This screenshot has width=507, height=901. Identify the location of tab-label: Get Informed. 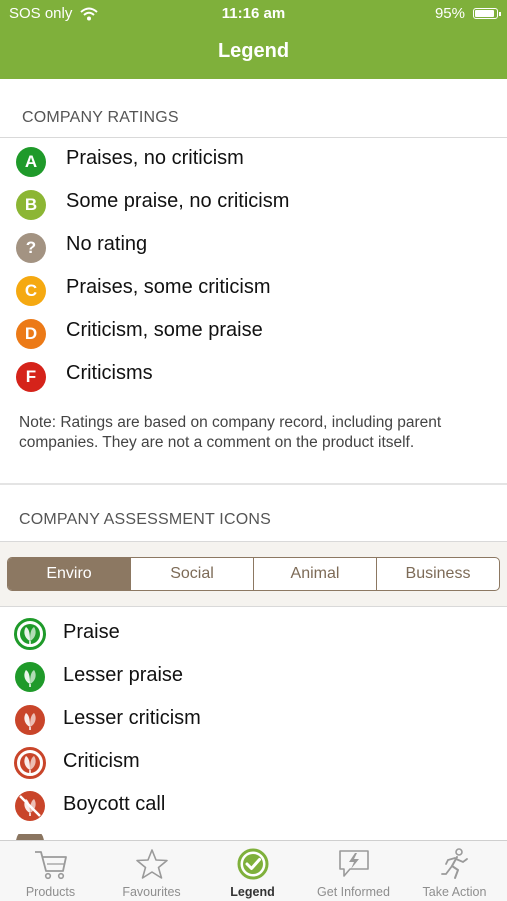
(353, 892).